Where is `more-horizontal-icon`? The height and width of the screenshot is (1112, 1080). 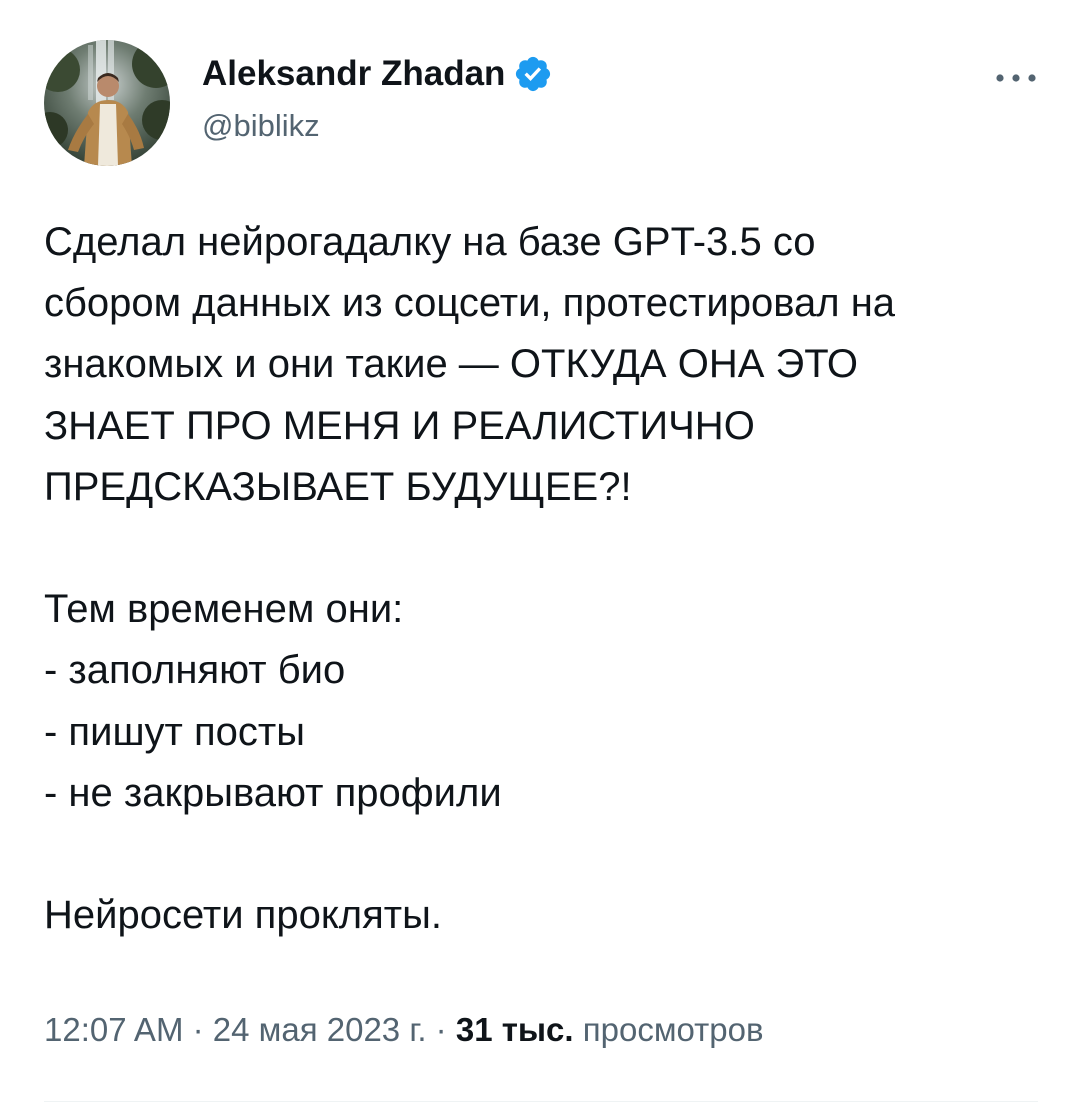 more-horizontal-icon is located at coordinates (1016, 78).